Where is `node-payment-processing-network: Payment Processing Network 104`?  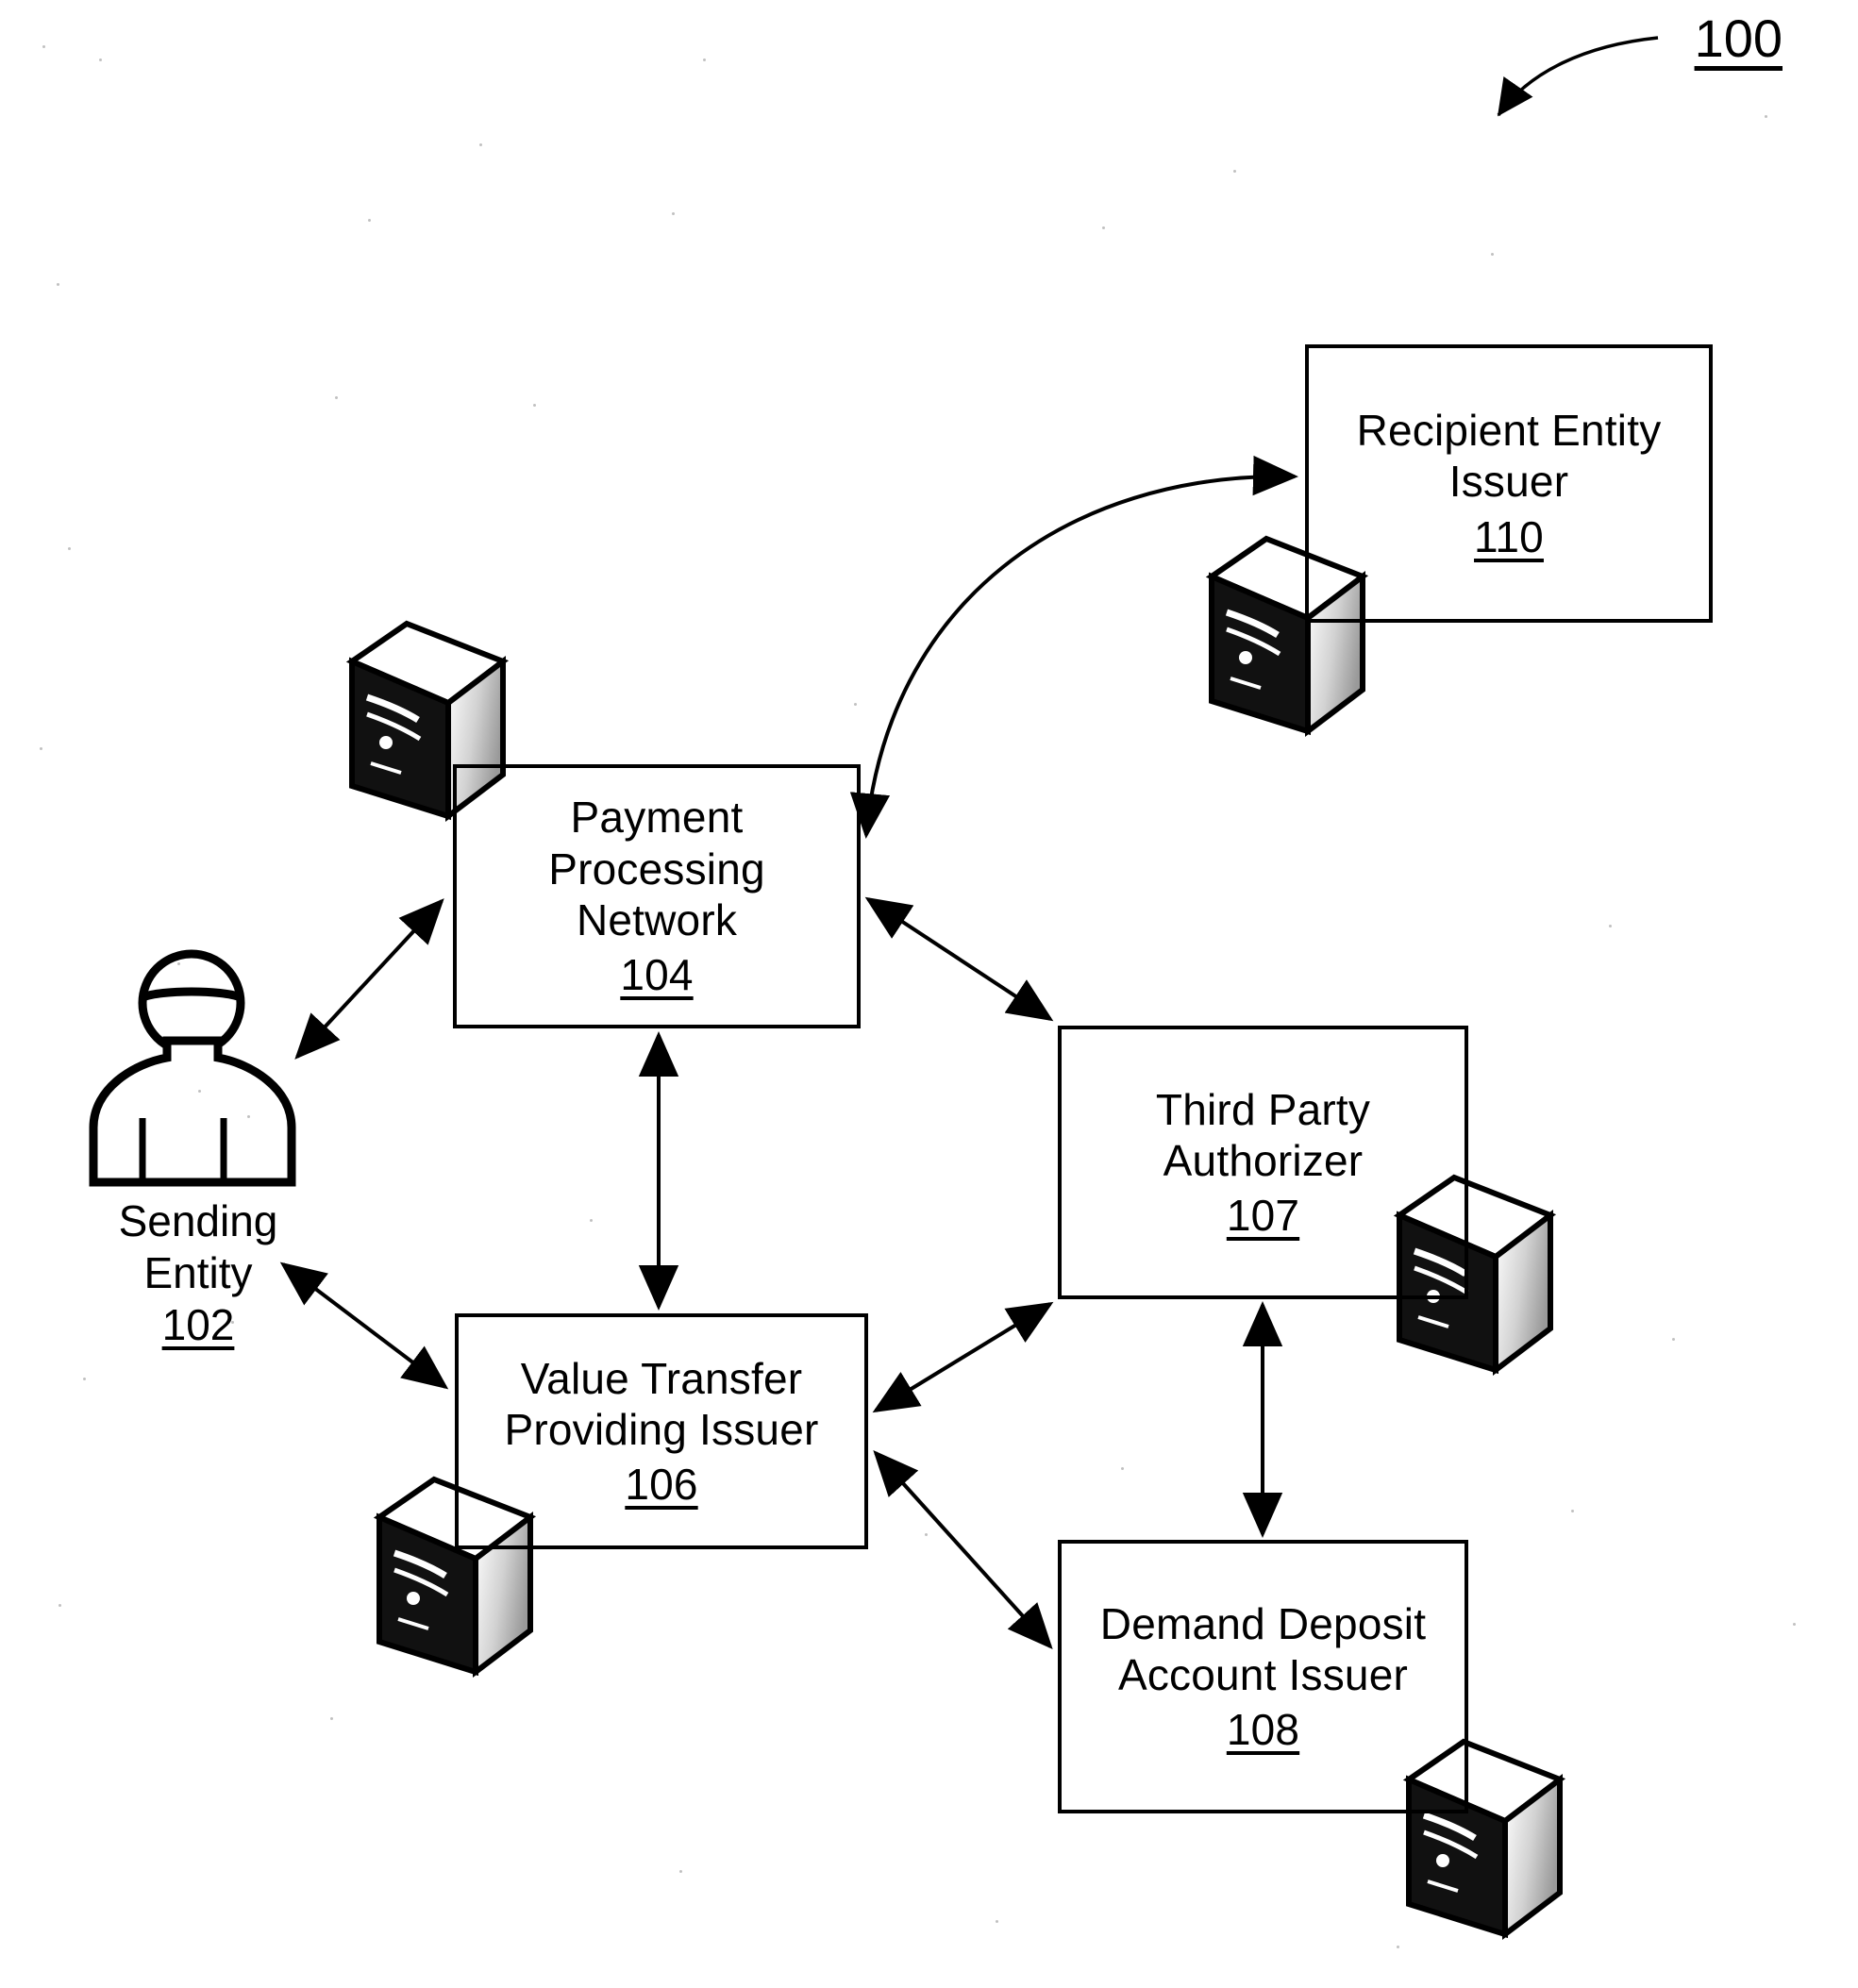 node-payment-processing-network: Payment Processing Network 104 is located at coordinates (657, 896).